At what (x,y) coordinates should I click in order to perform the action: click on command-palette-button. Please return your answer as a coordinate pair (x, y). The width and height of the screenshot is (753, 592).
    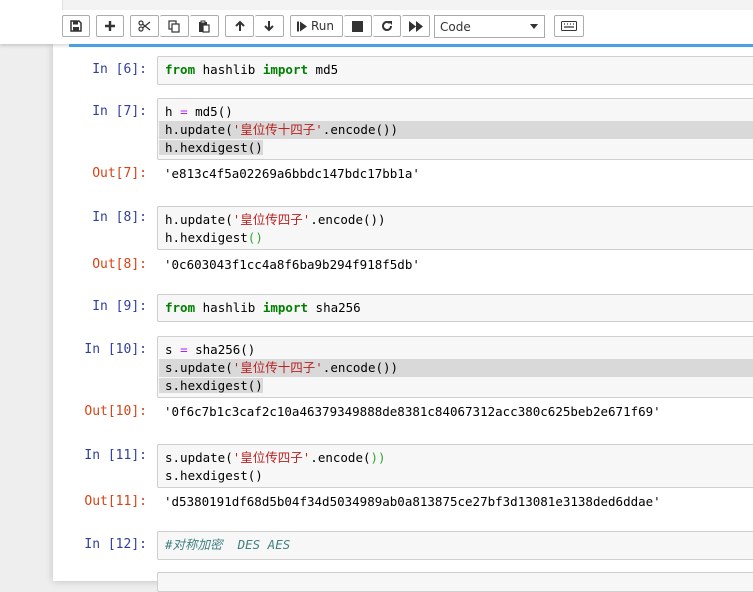
    Looking at the image, I should click on (569, 26).